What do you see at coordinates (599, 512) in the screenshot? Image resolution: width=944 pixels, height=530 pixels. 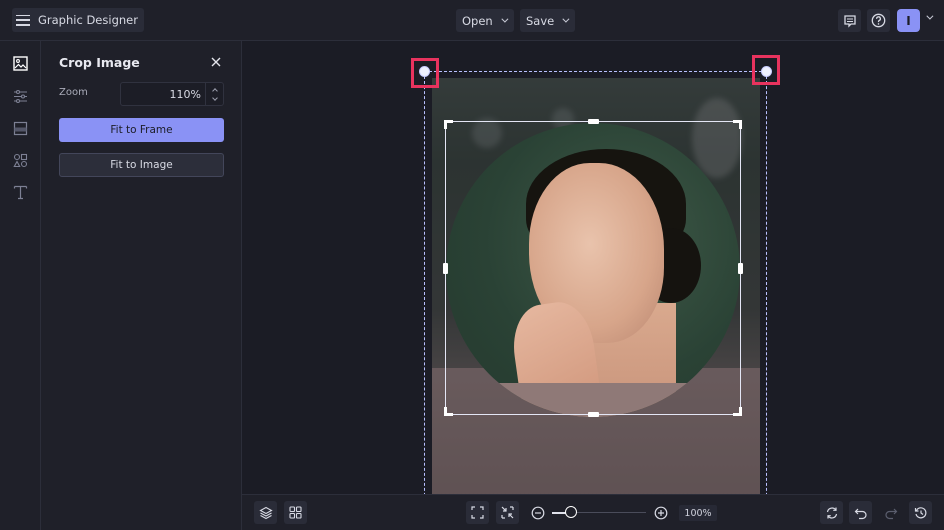 I see `zoom-slider` at bounding box center [599, 512].